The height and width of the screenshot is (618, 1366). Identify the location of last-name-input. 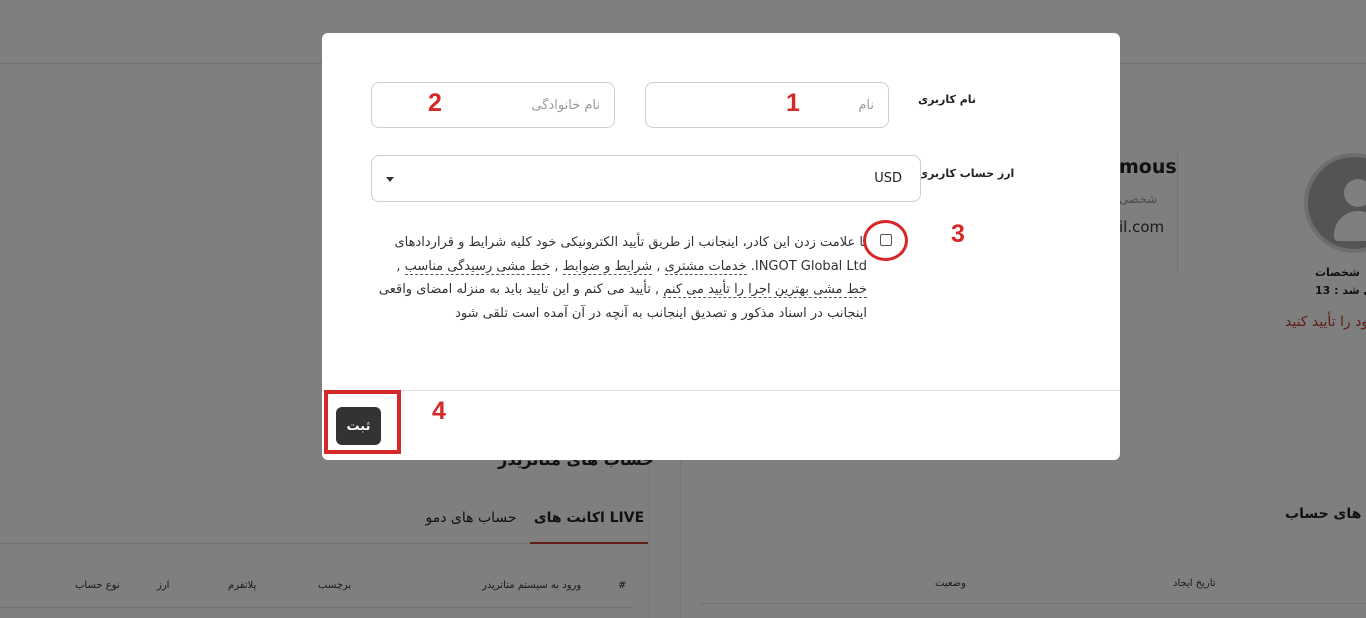
(493, 105).